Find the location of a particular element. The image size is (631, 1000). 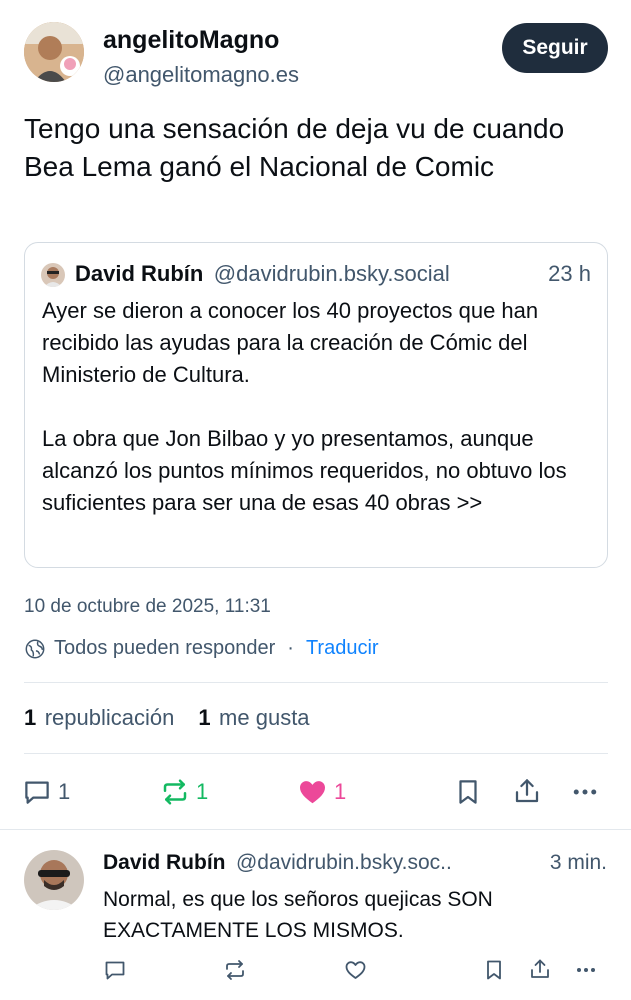

reply-header: David Rubín @davidrubin.bsky.soc.. is located at coordinates (318, 863).